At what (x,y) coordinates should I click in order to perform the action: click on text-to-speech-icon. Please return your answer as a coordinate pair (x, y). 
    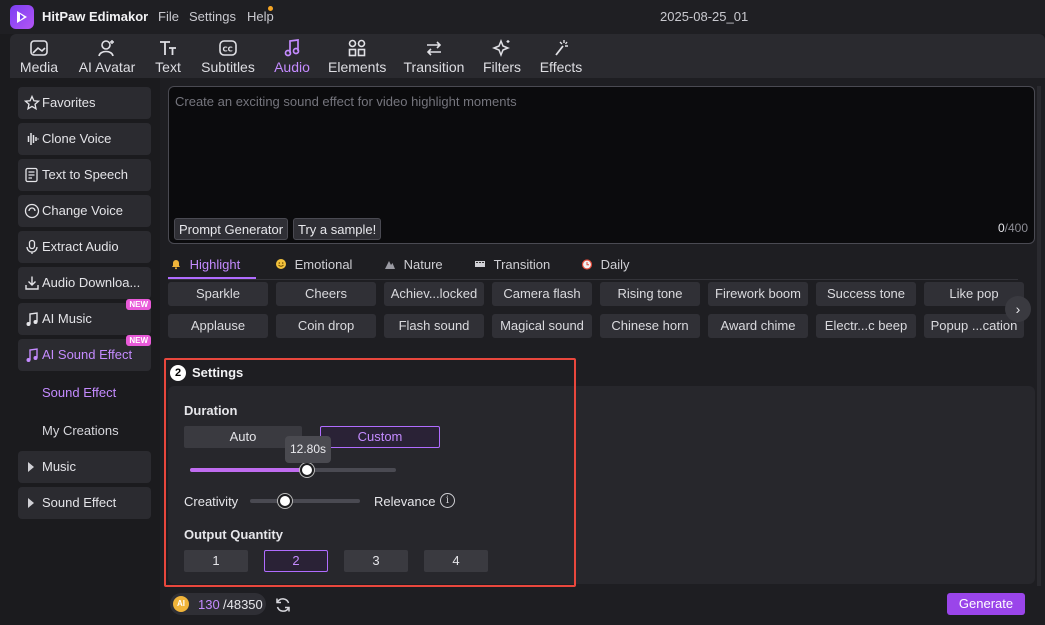
    Looking at the image, I should click on (31, 175).